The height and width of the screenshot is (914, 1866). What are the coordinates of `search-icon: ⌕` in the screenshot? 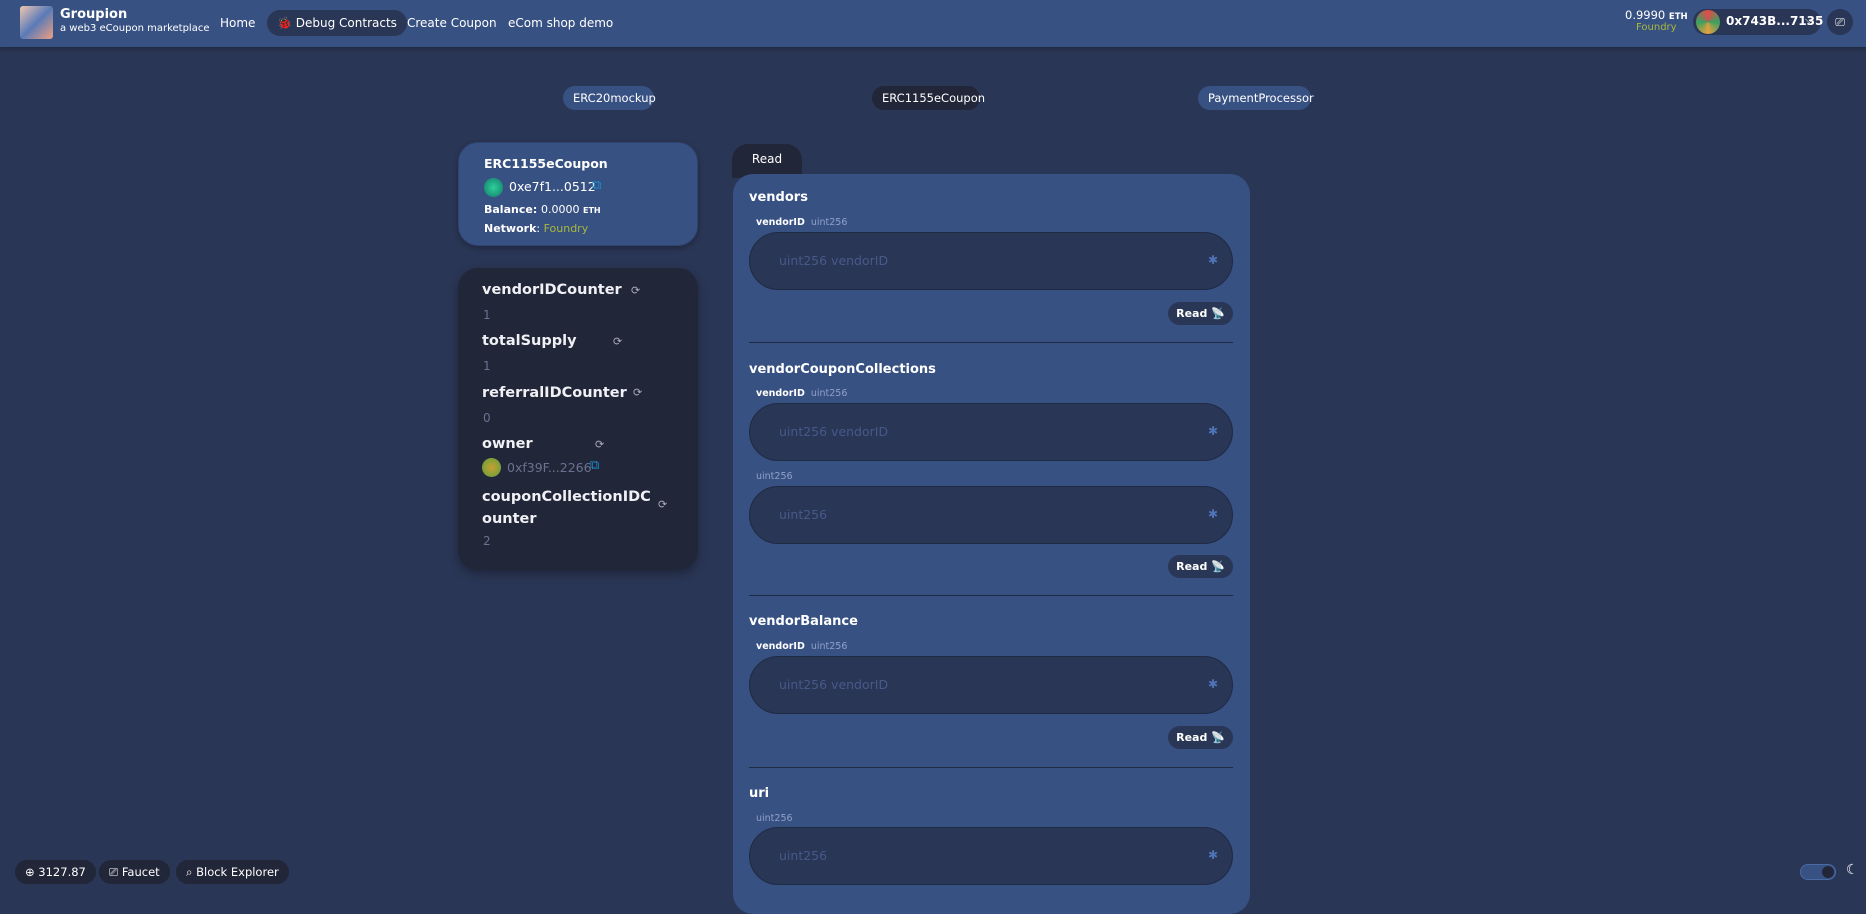 It's located at (191, 872).